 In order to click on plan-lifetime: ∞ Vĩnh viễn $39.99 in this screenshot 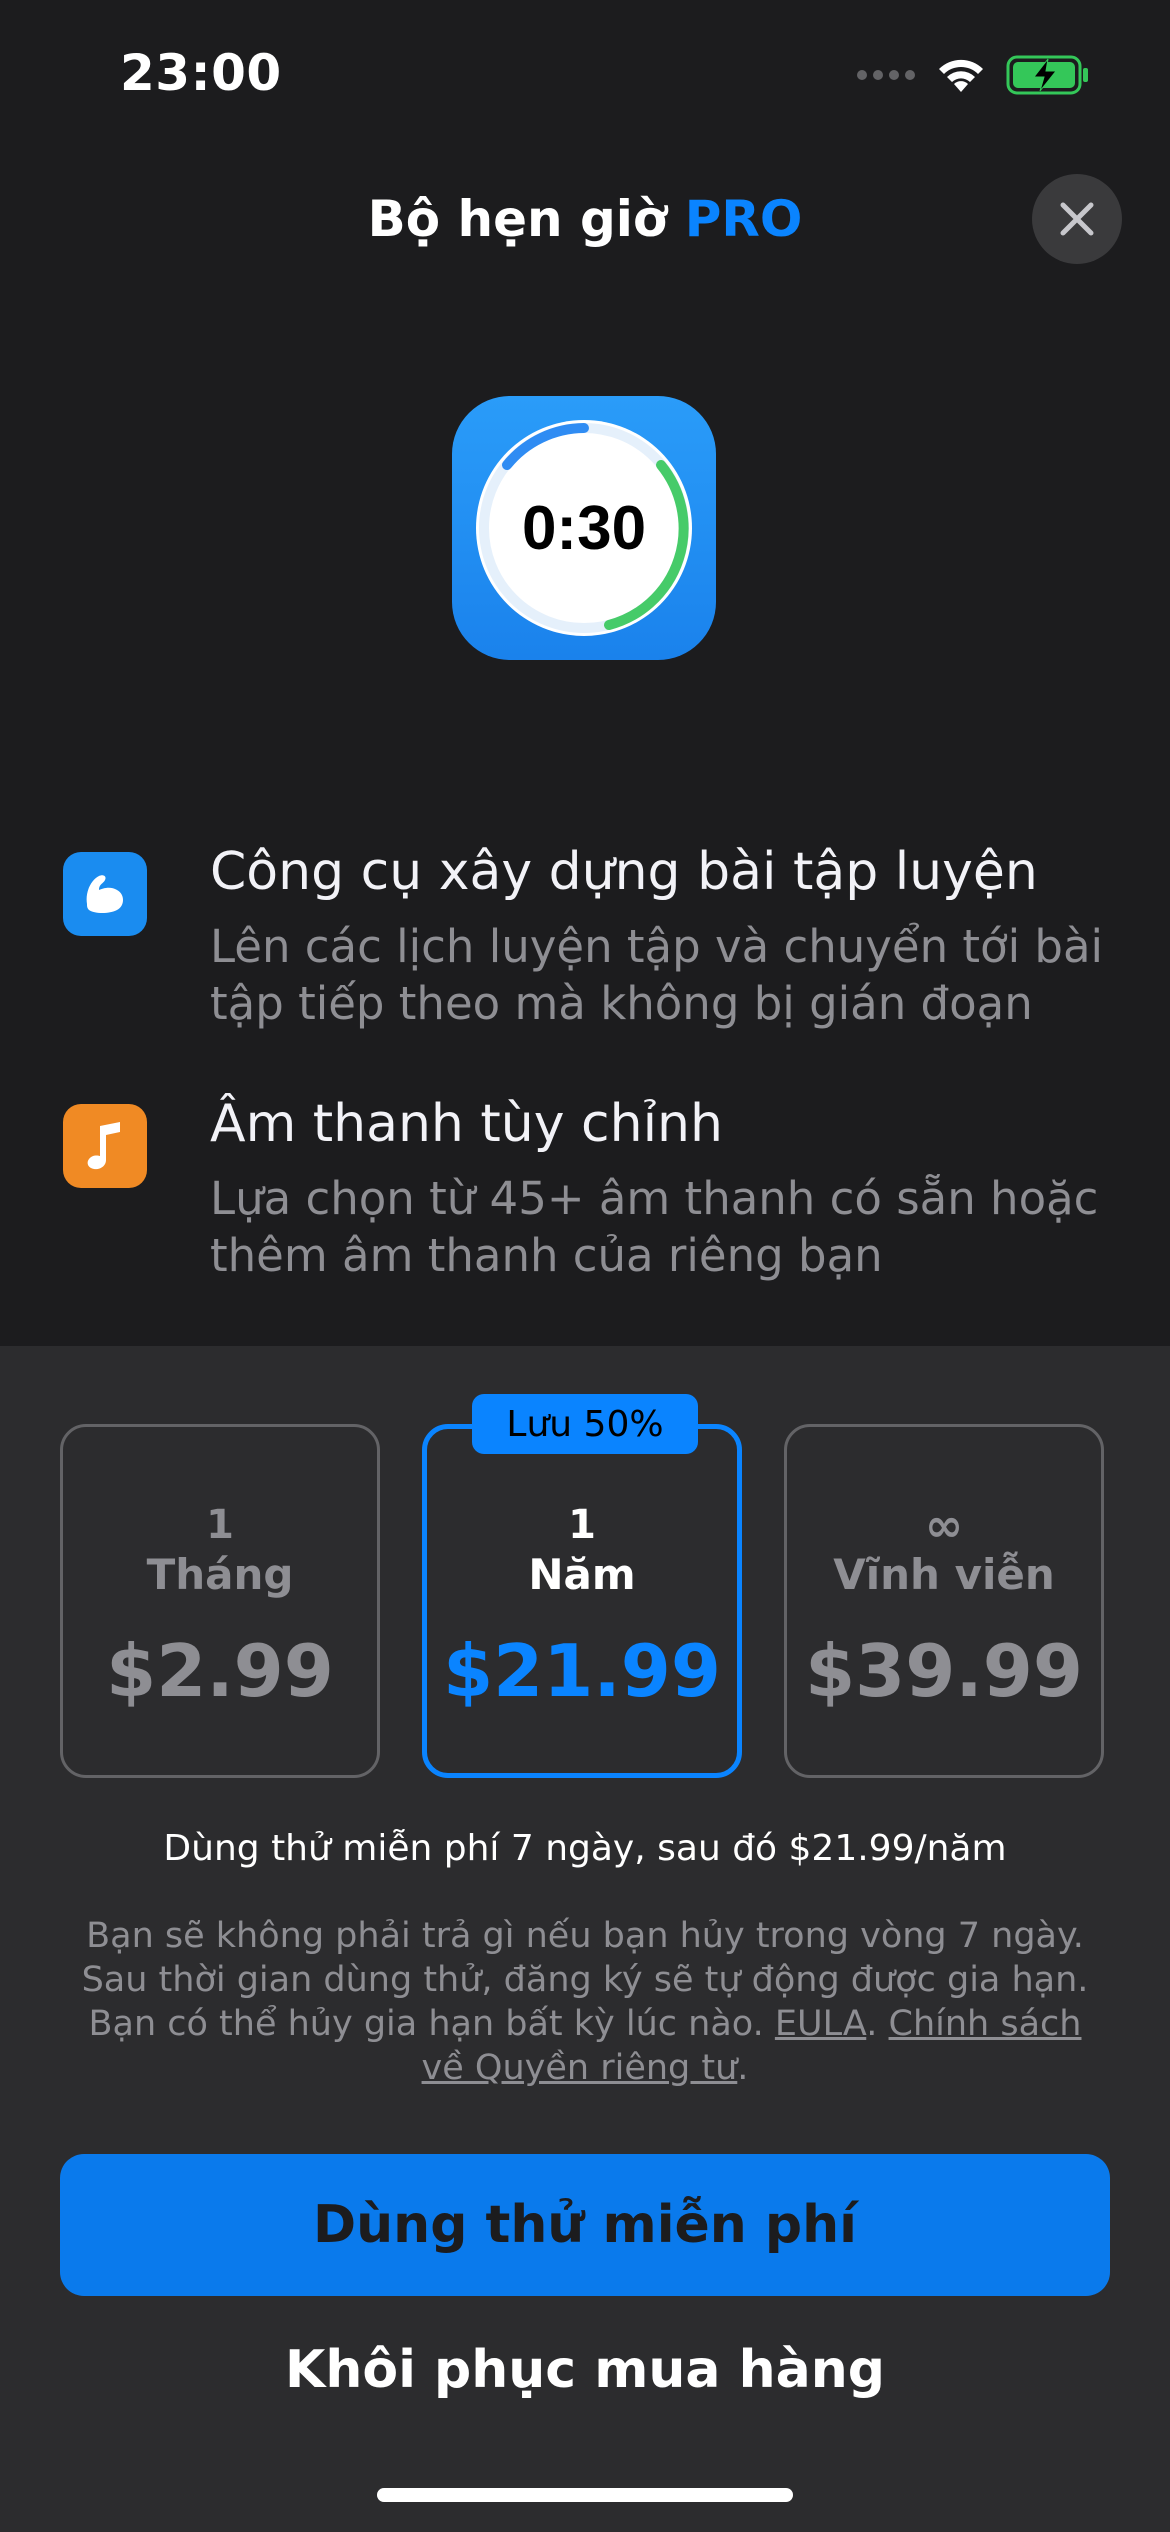, I will do `click(944, 1601)`.